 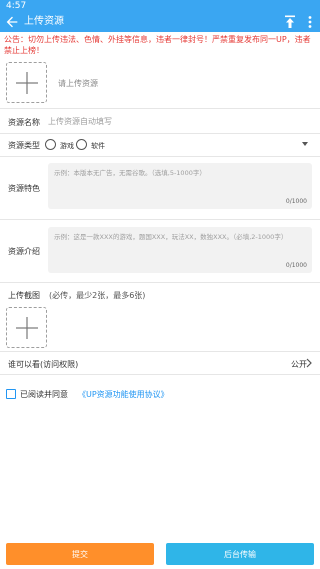 What do you see at coordinates (80, 554) in the screenshot?
I see `submit-button: 提交` at bounding box center [80, 554].